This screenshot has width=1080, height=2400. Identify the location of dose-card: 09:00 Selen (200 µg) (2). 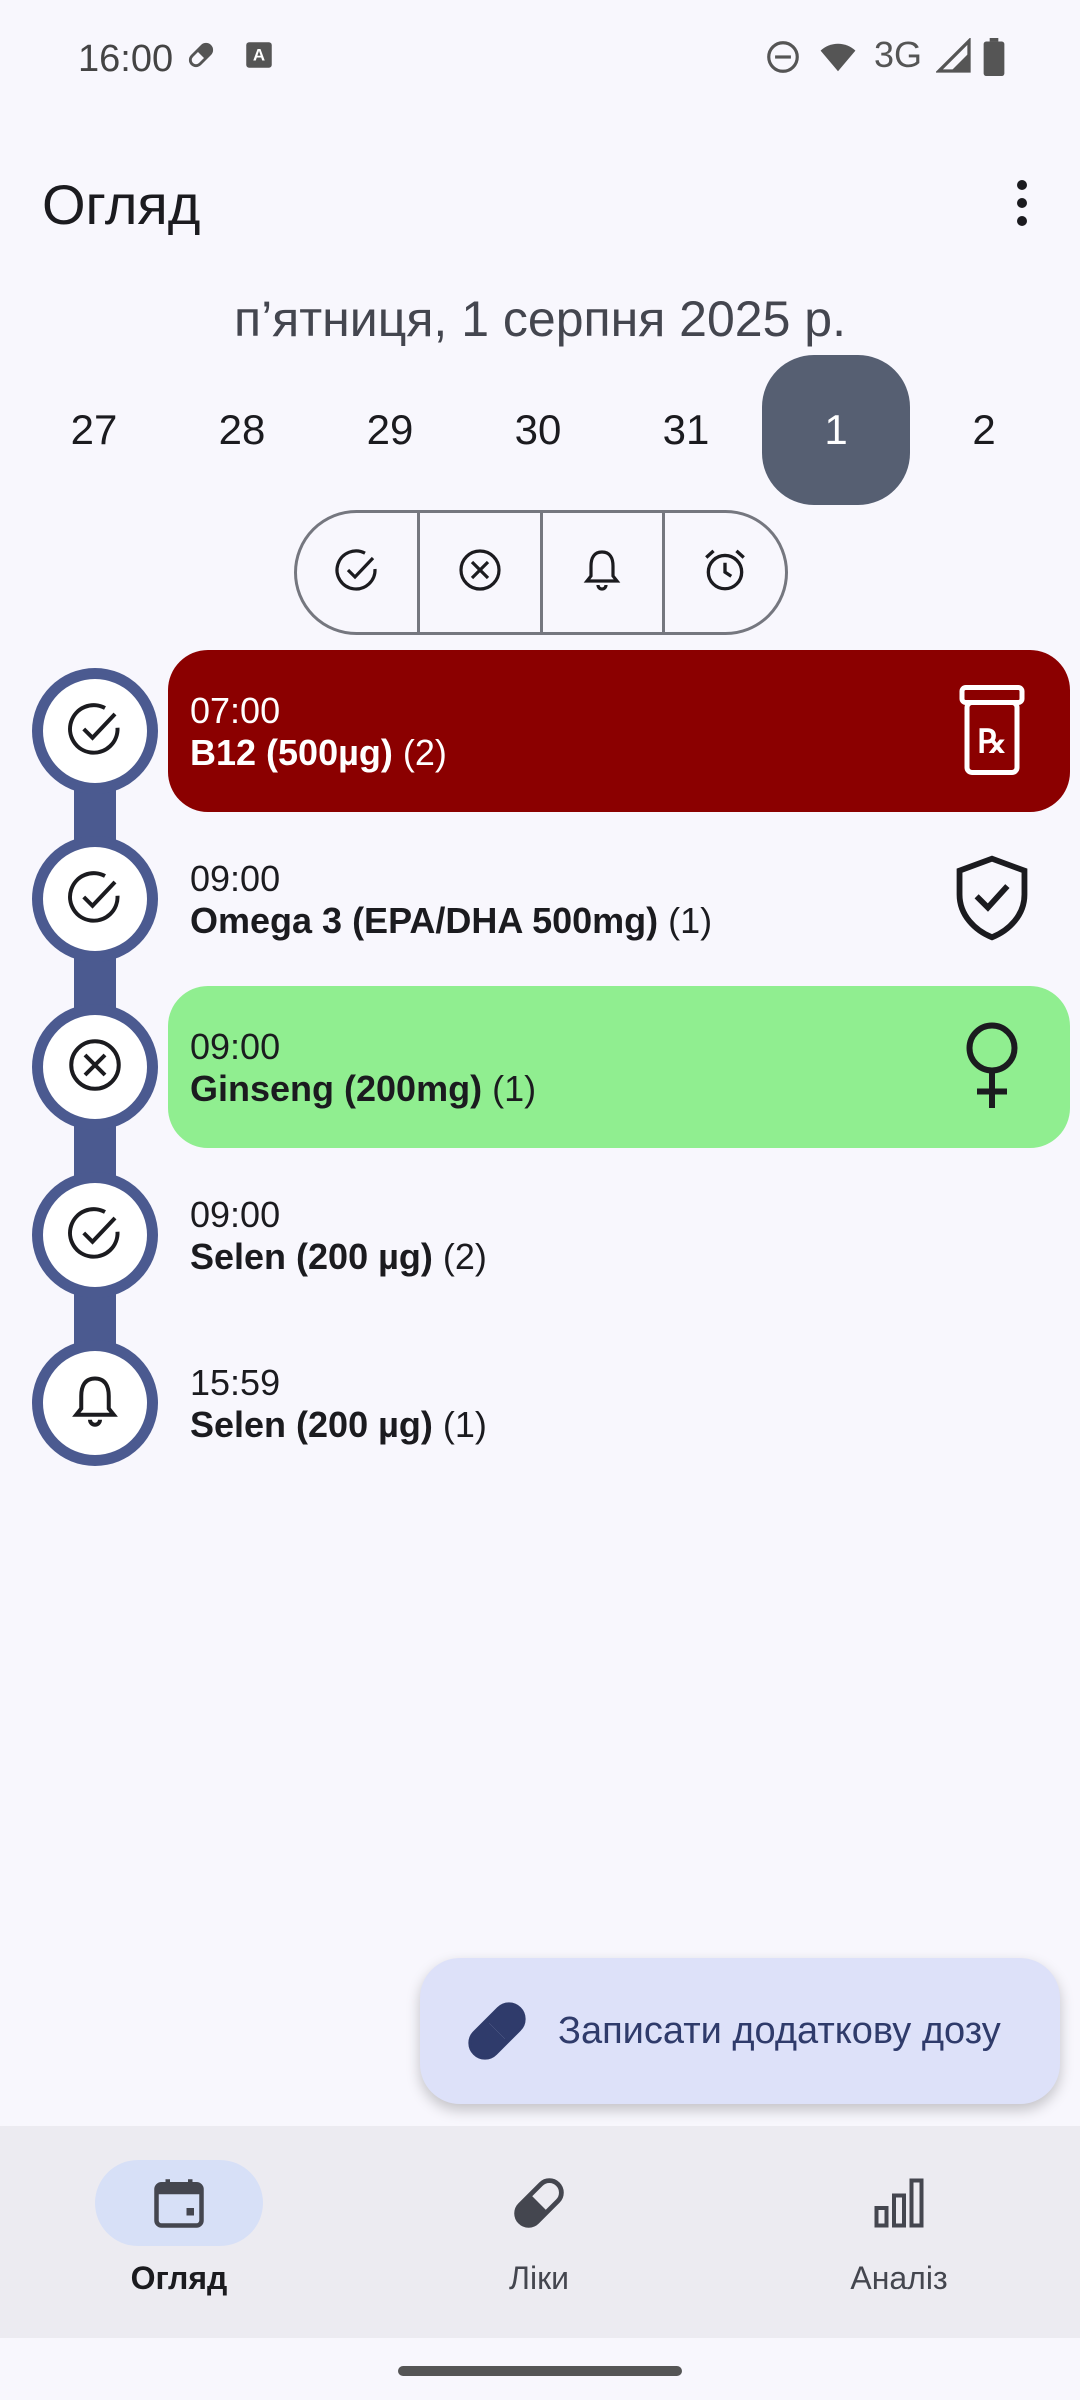
(619, 1235).